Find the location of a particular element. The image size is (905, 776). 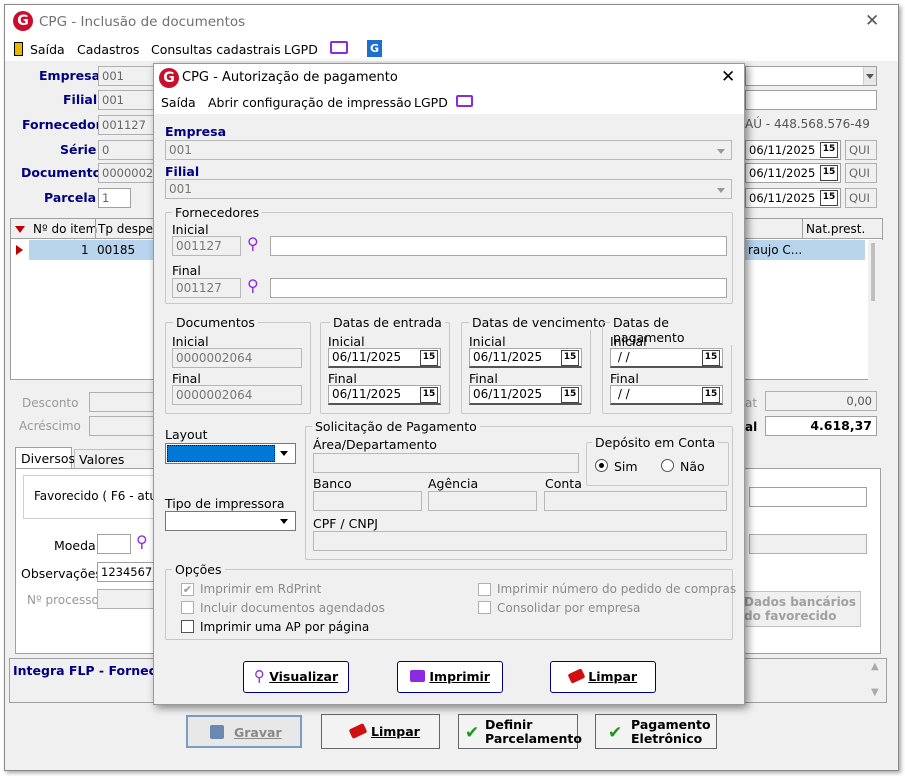

opcoes-title: Opções is located at coordinates (198, 569).